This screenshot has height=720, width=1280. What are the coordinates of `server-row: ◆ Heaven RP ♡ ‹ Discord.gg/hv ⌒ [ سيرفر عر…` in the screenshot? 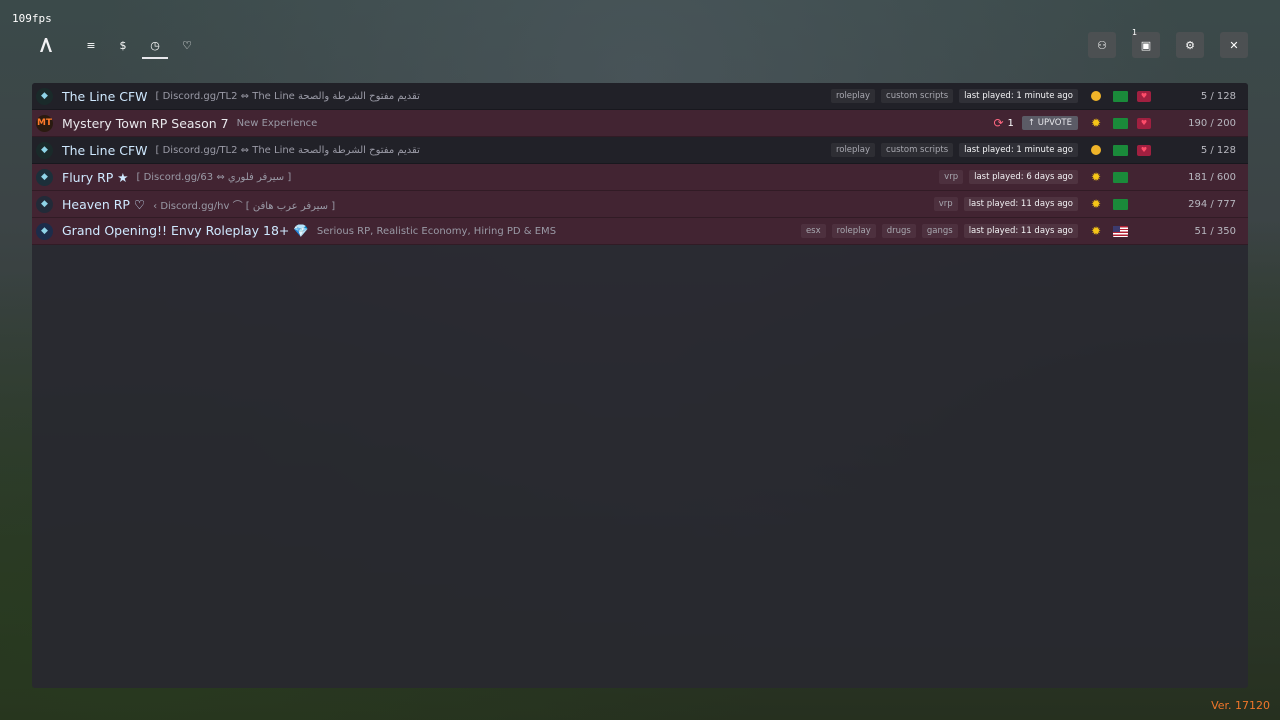 It's located at (640, 204).